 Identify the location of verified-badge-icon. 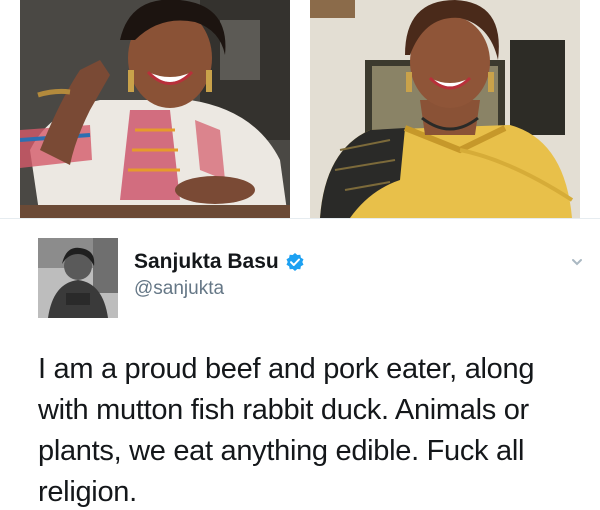
(295, 262).